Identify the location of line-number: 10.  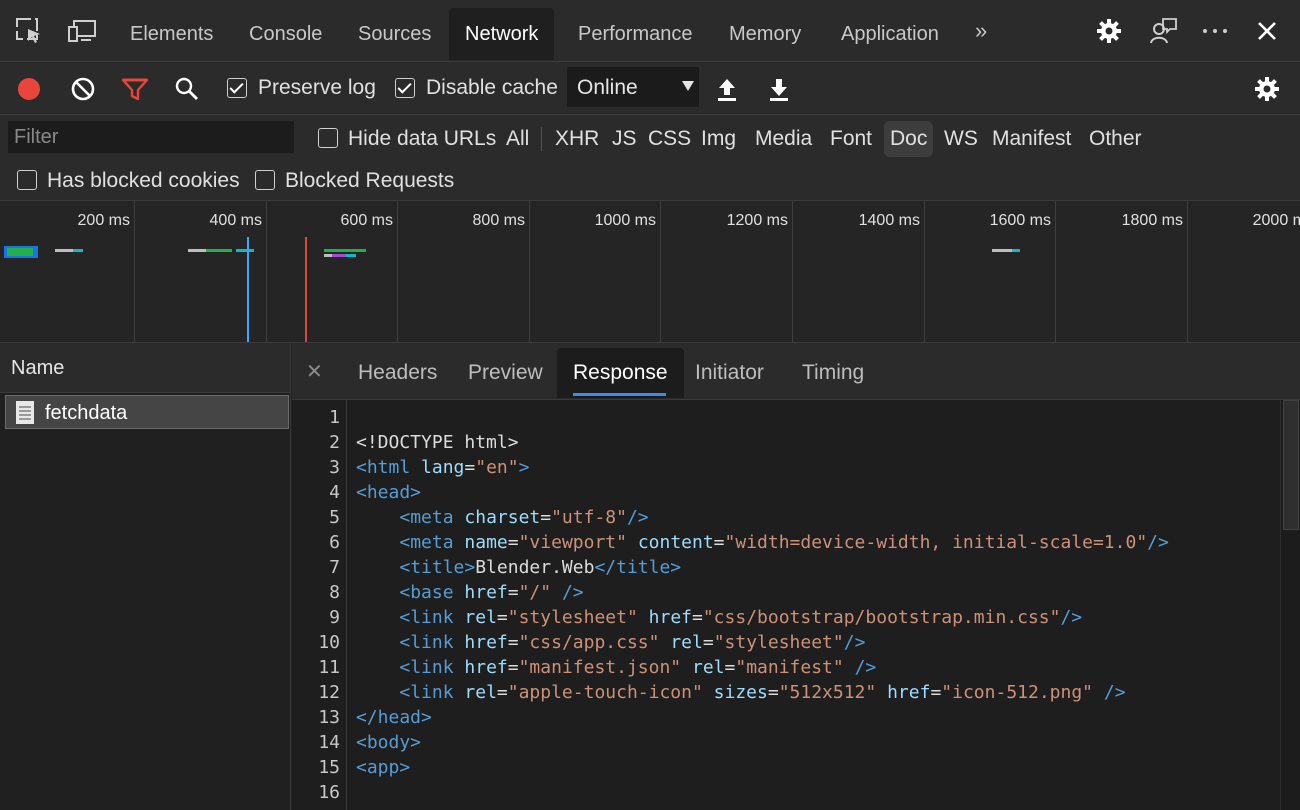
(329, 642).